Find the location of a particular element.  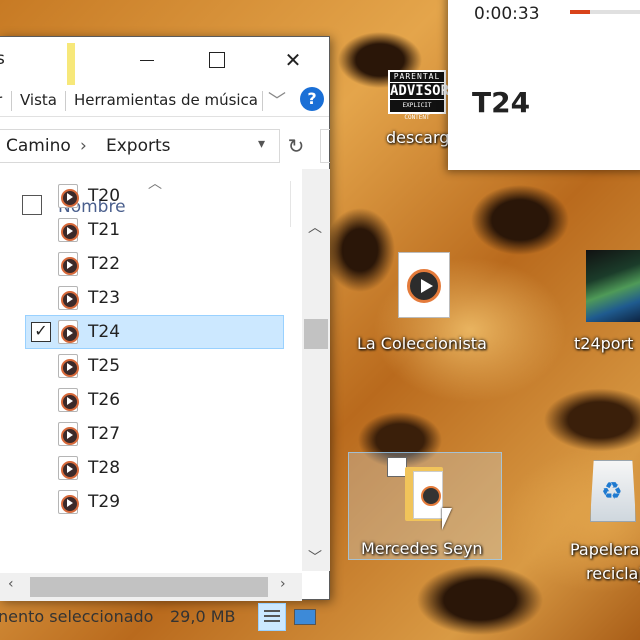

image-thumbnail-icon is located at coordinates (613, 286).